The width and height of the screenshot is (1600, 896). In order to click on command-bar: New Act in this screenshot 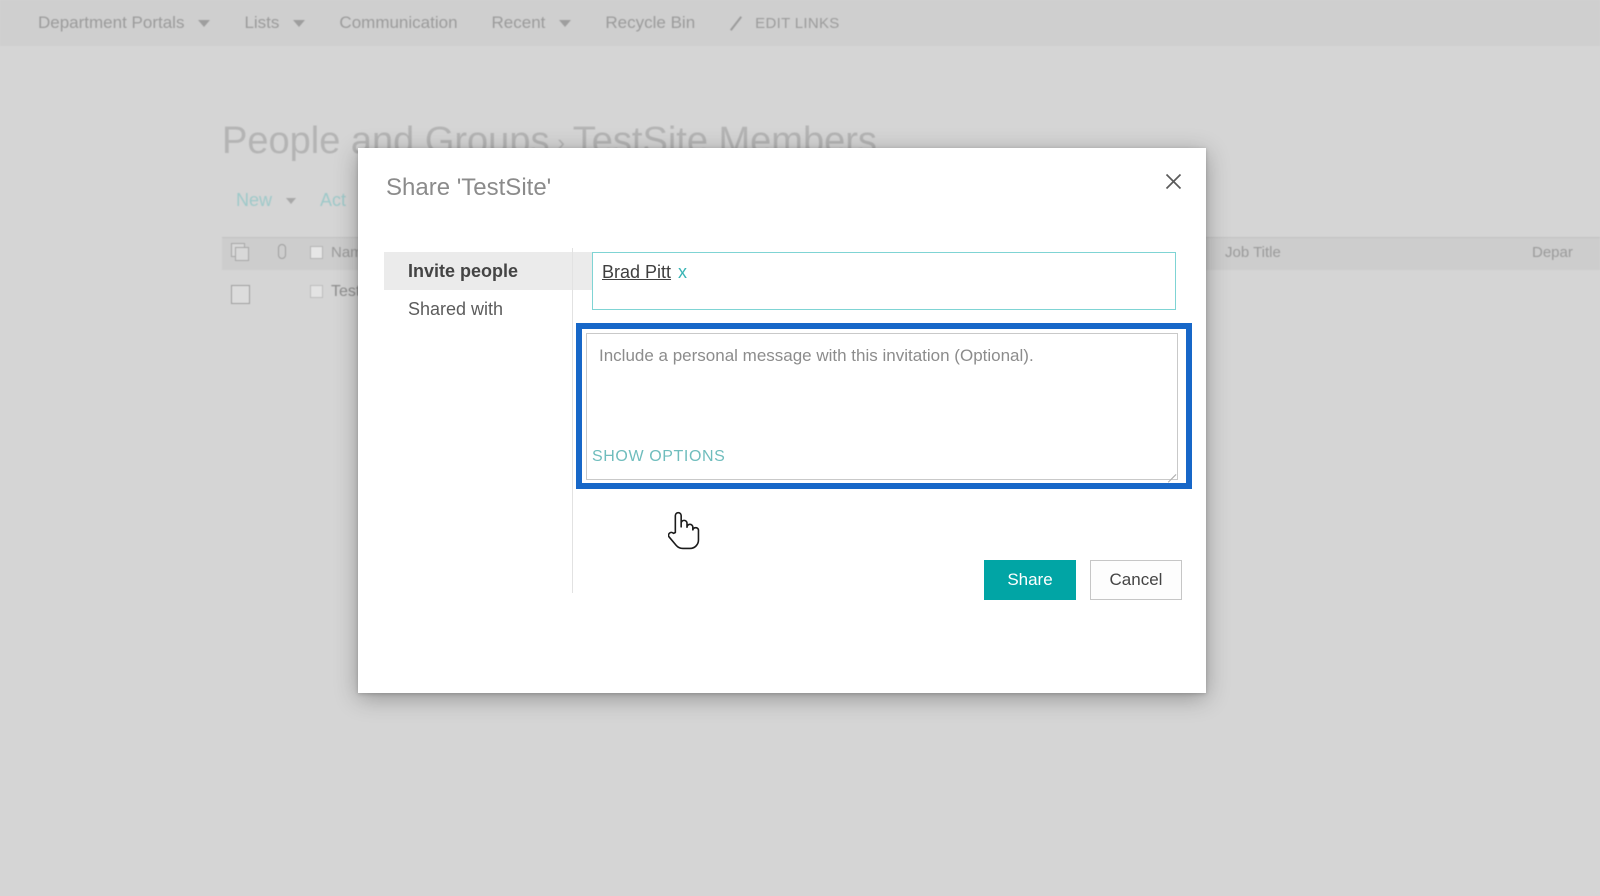, I will do `click(298, 200)`.